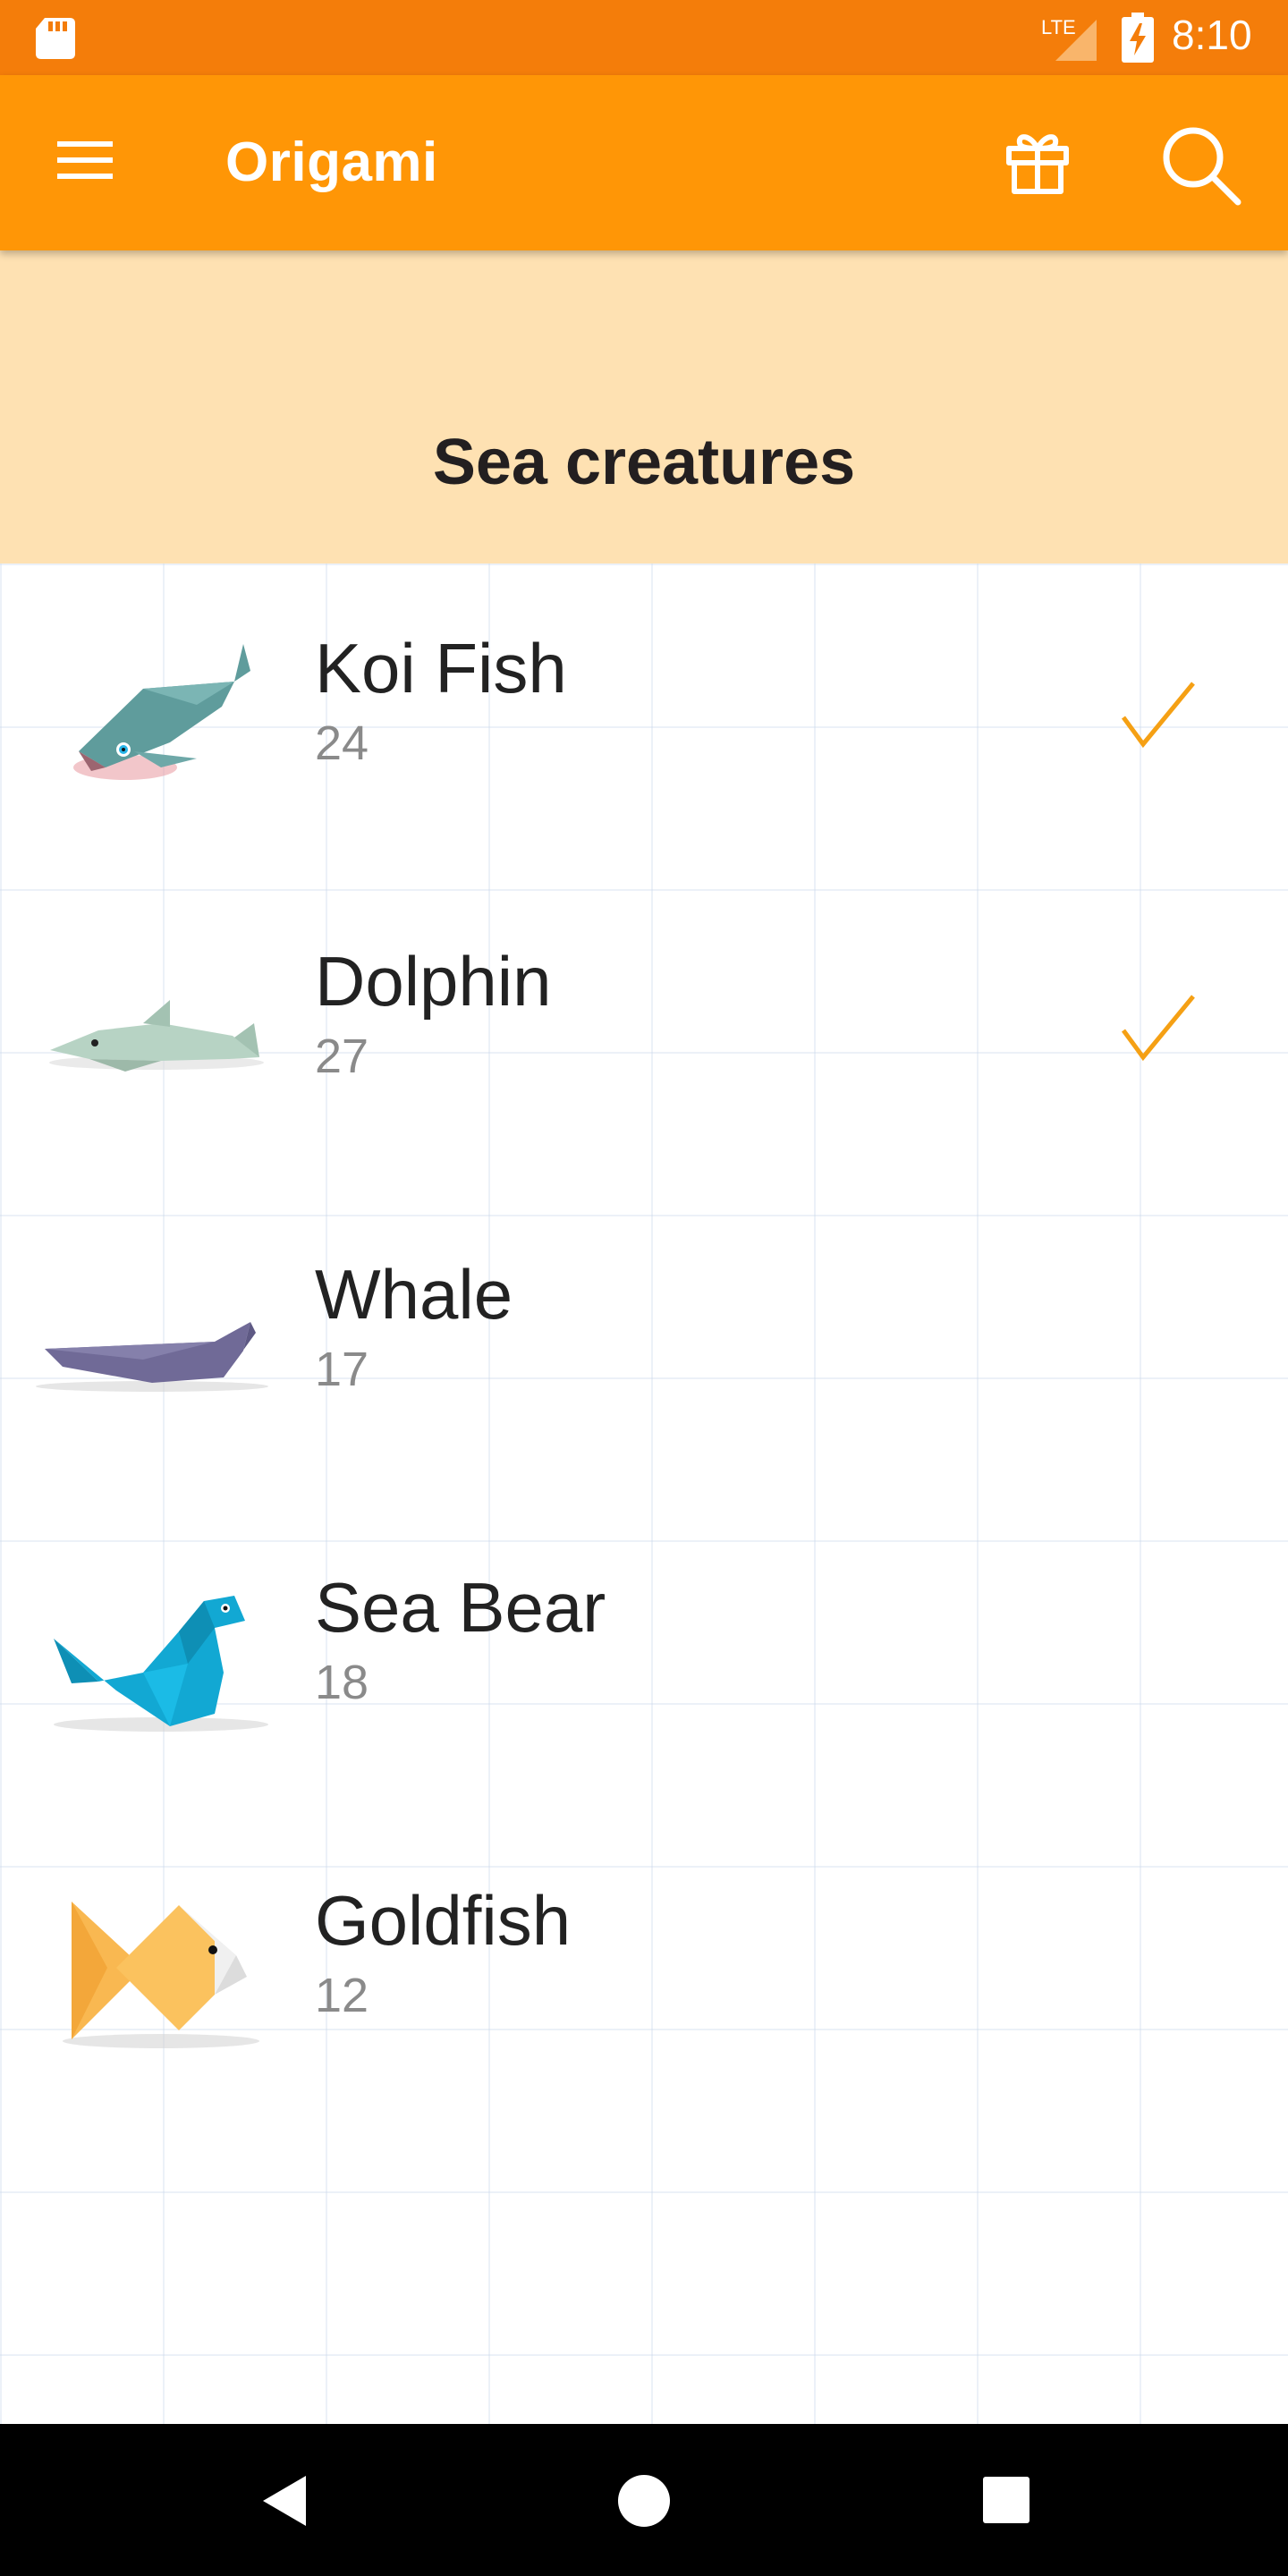  Describe the element at coordinates (85, 160) in the screenshot. I see `menu-icon` at that location.